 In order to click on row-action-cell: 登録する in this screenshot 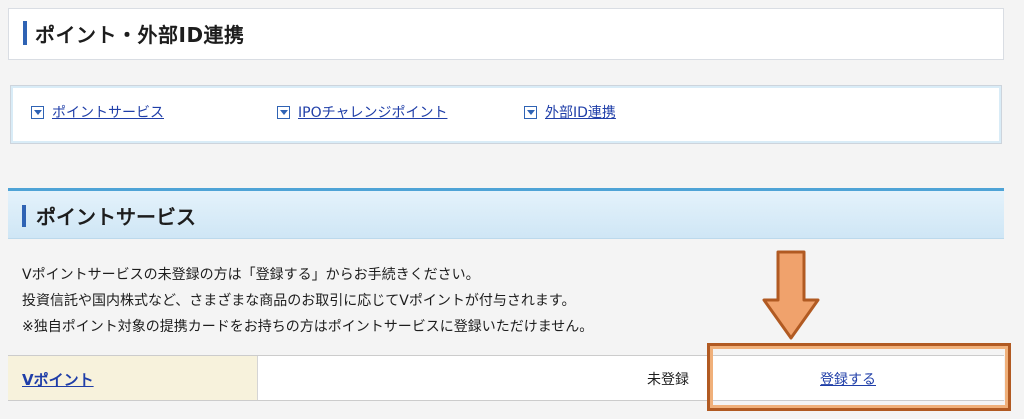, I will do `click(858, 378)`.